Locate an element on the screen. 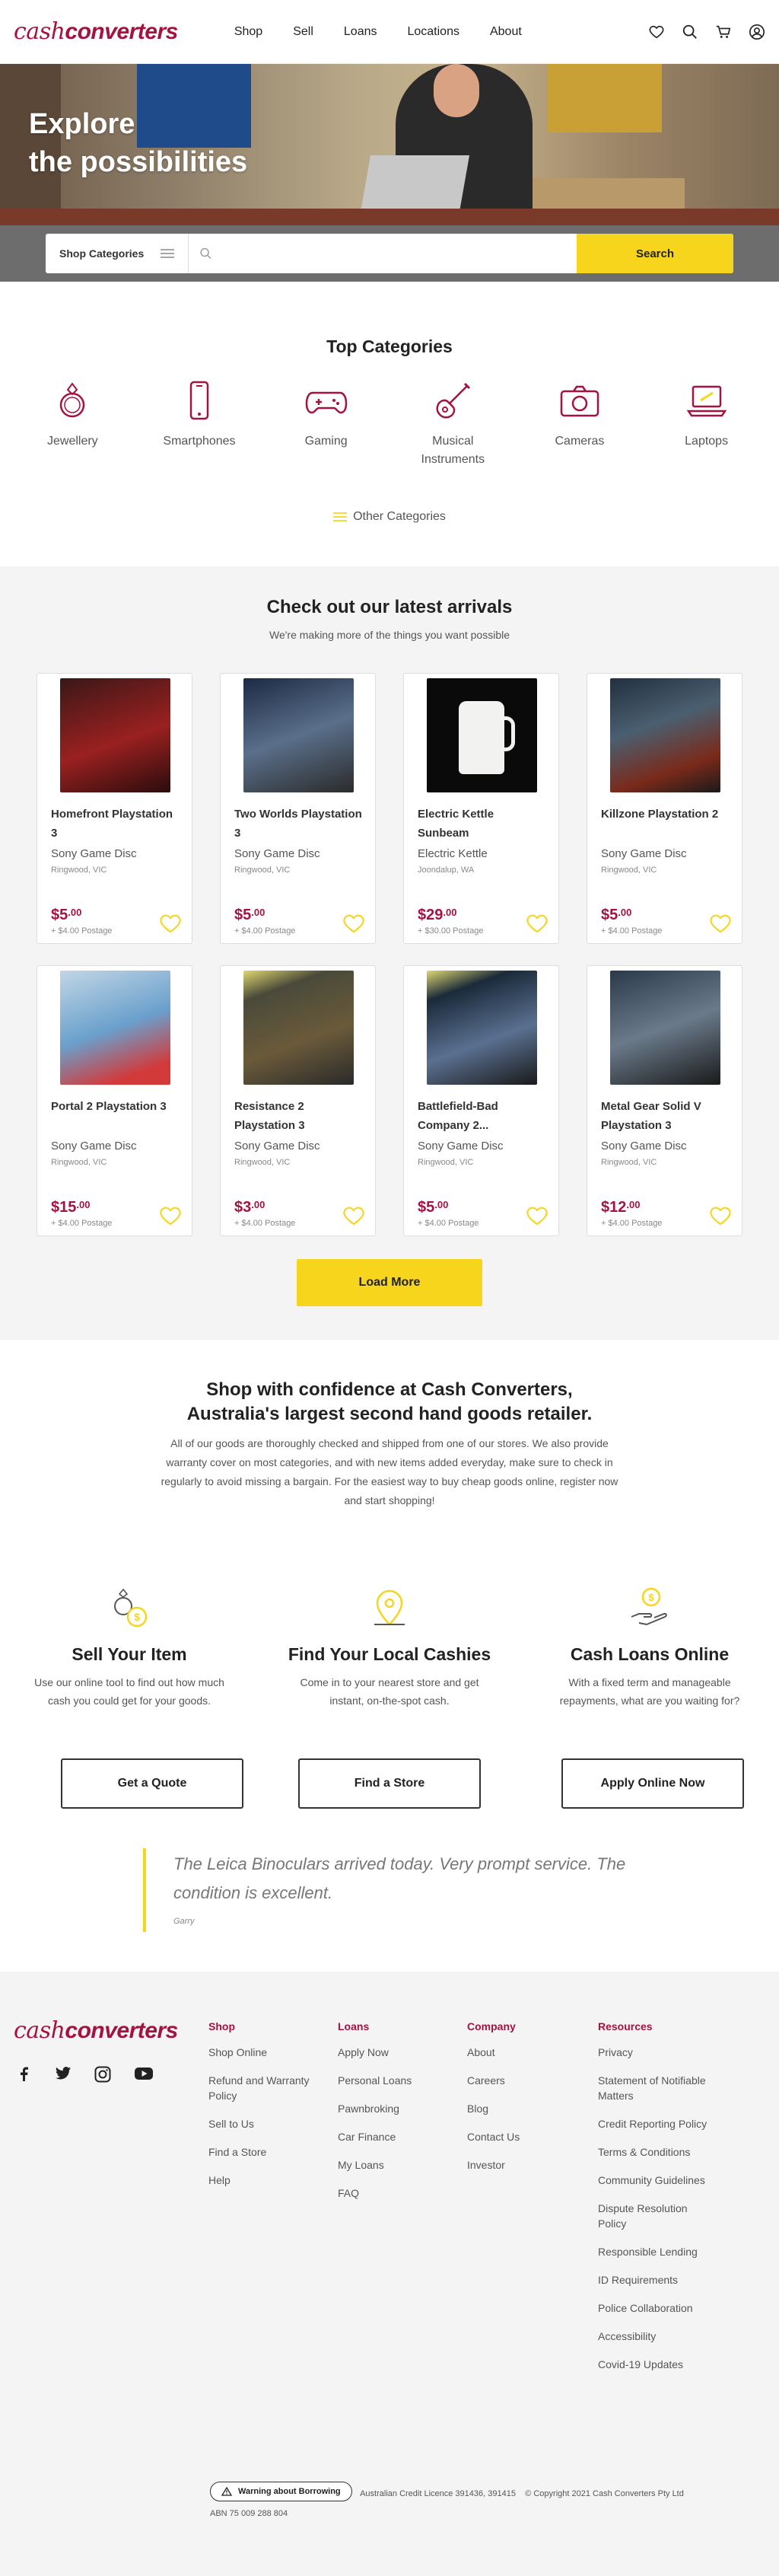 The width and height of the screenshot is (779, 2576). hero-title-line2: the possibilities is located at coordinates (138, 162).